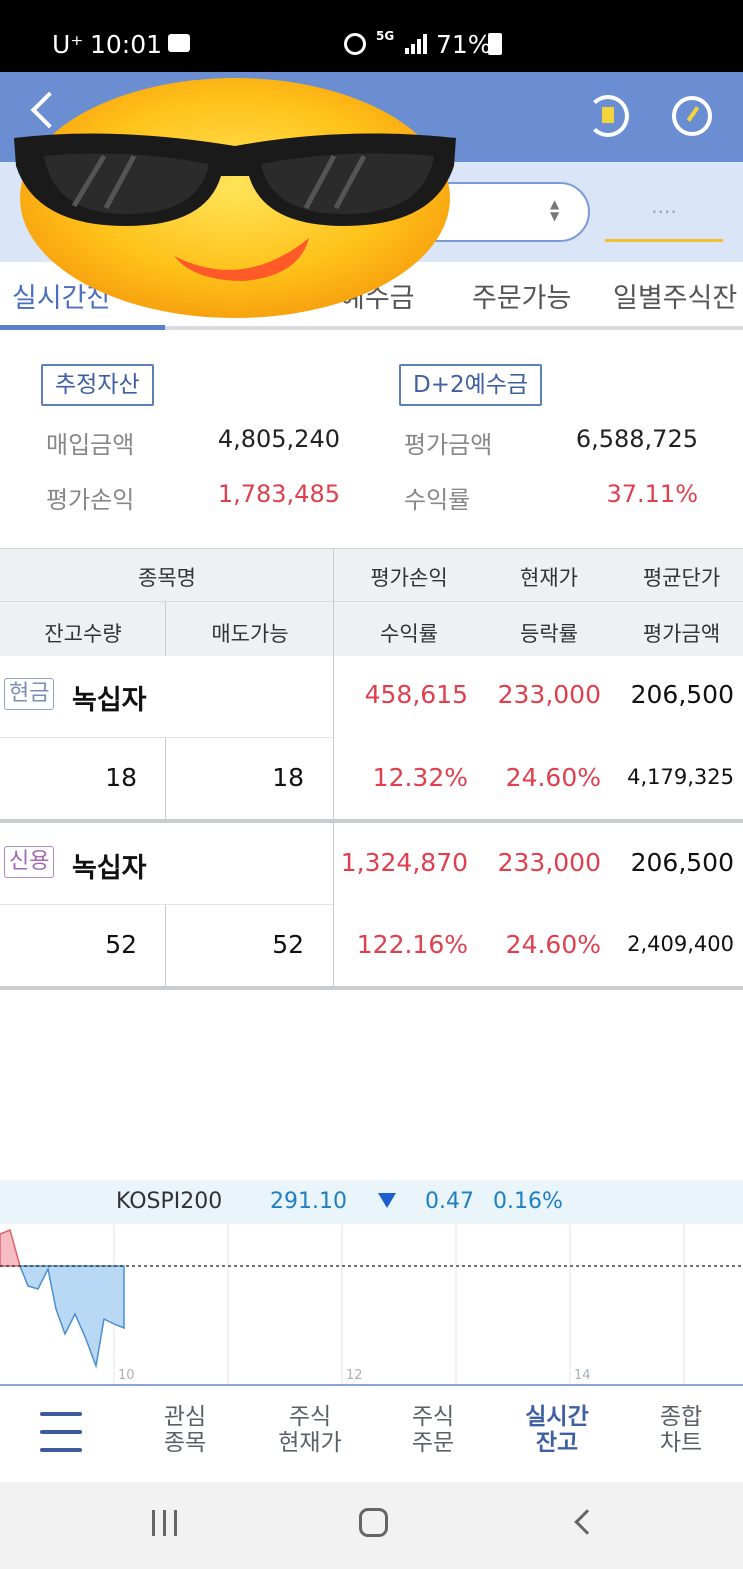  I want to click on return-rate-cell: 122.16%, so click(412, 944).